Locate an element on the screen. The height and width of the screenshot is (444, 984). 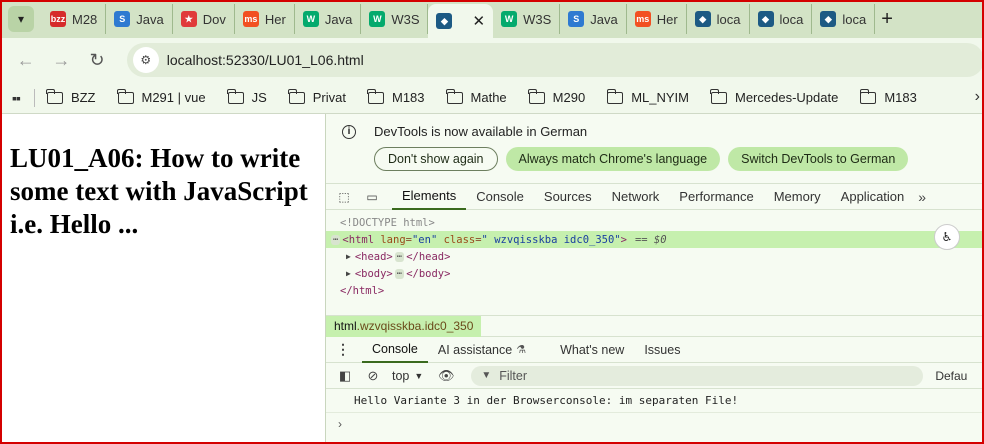
more-tabs-icon: » is located at coordinates (922, 197).